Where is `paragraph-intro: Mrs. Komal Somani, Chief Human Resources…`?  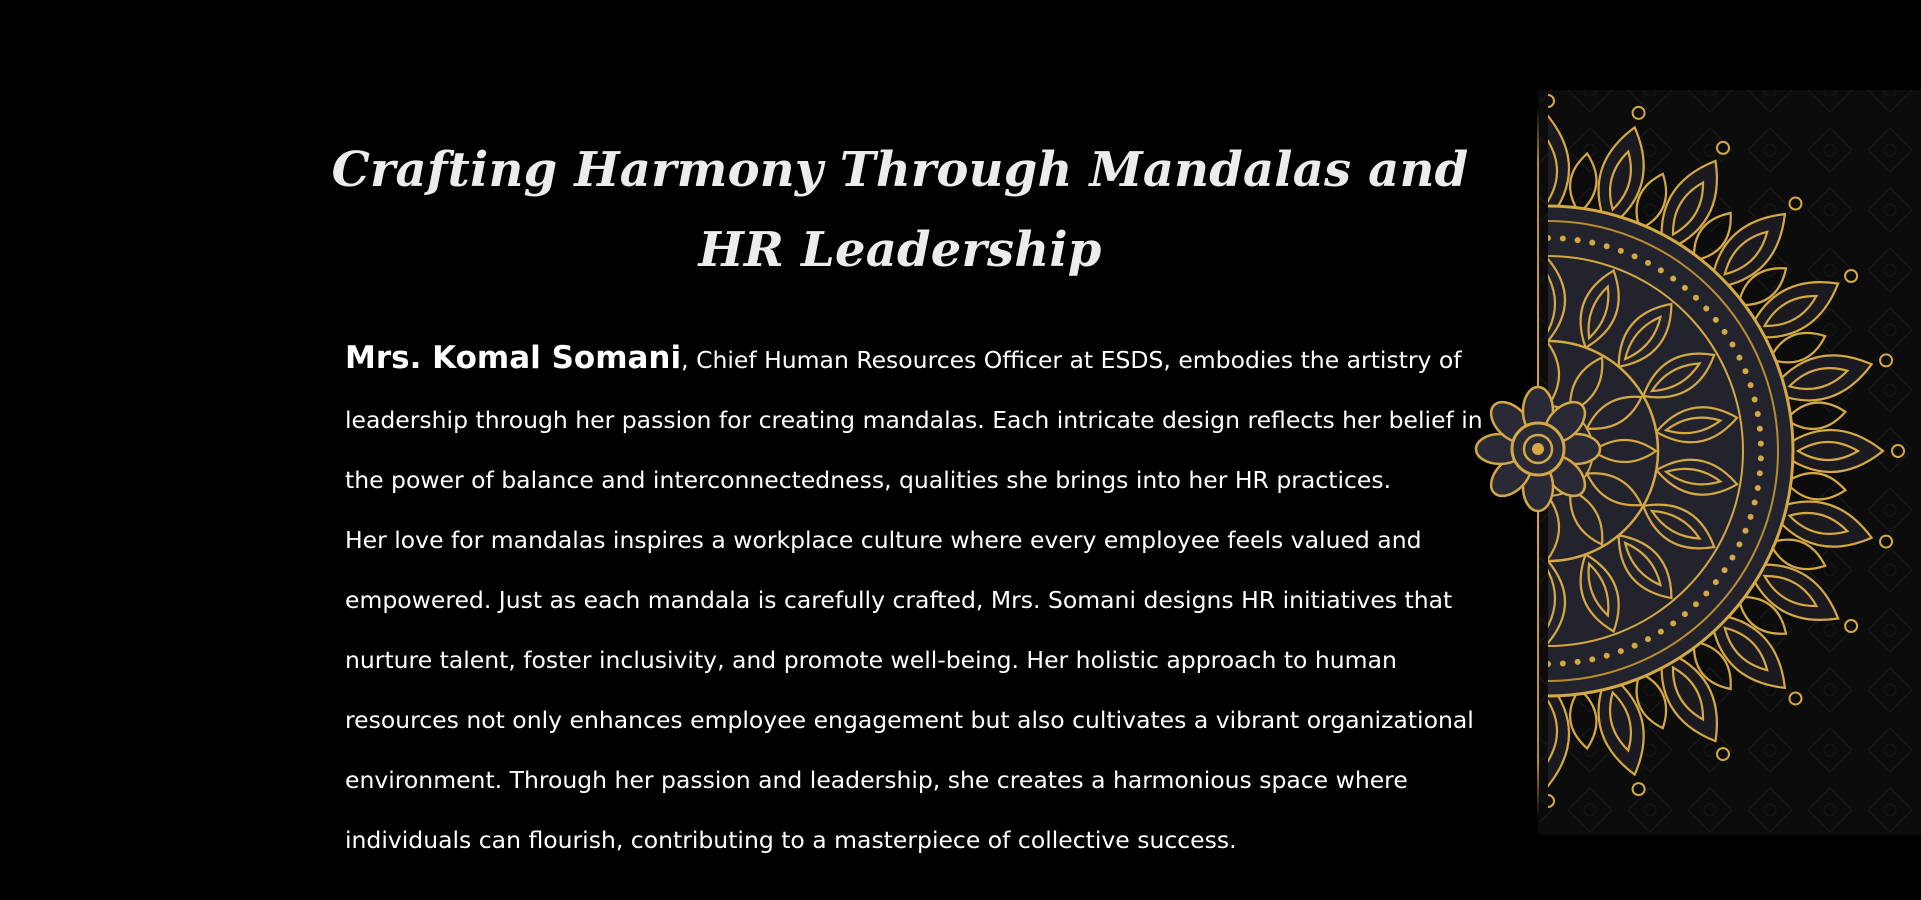 paragraph-intro: Mrs. Komal Somani, Chief Human Resources… is located at coordinates (915, 419).